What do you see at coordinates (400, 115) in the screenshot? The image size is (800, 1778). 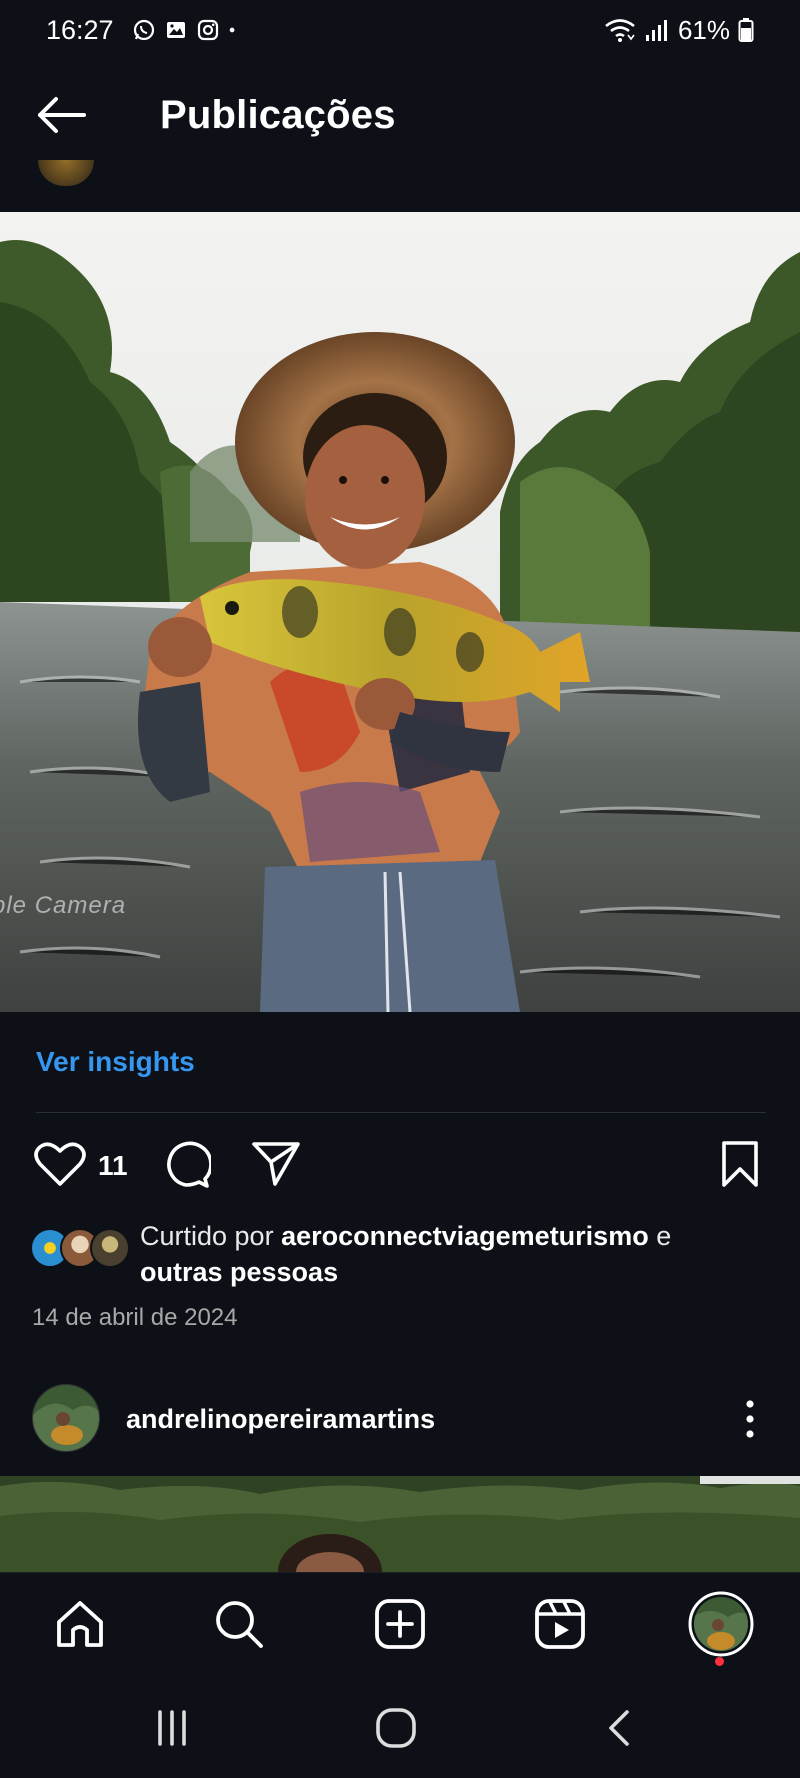 I see `header: Publicações` at bounding box center [400, 115].